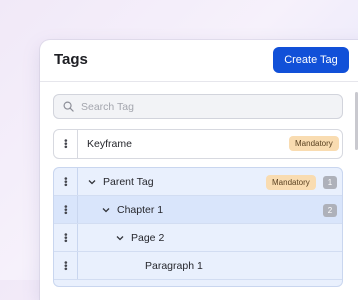  What do you see at coordinates (148, 237) in the screenshot?
I see `tag-label: Page 2` at bounding box center [148, 237].